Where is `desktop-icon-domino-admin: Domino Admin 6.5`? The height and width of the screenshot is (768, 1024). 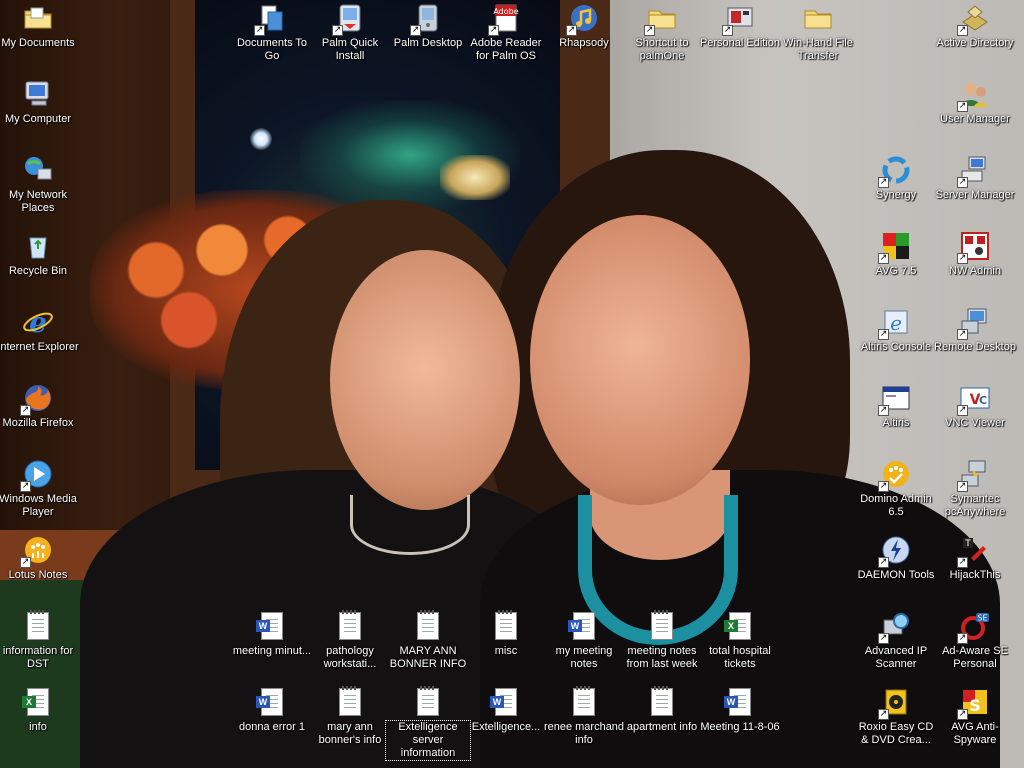
desktop-icon-domino-admin: Domino Admin 6.5 is located at coordinates (896, 488).